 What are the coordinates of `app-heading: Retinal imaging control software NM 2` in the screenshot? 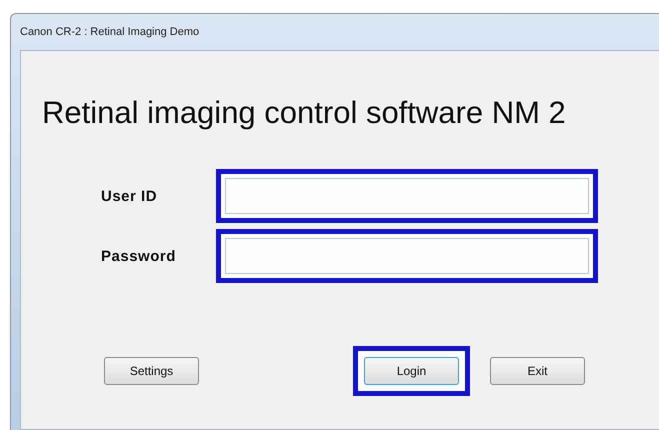 It's located at (304, 113).